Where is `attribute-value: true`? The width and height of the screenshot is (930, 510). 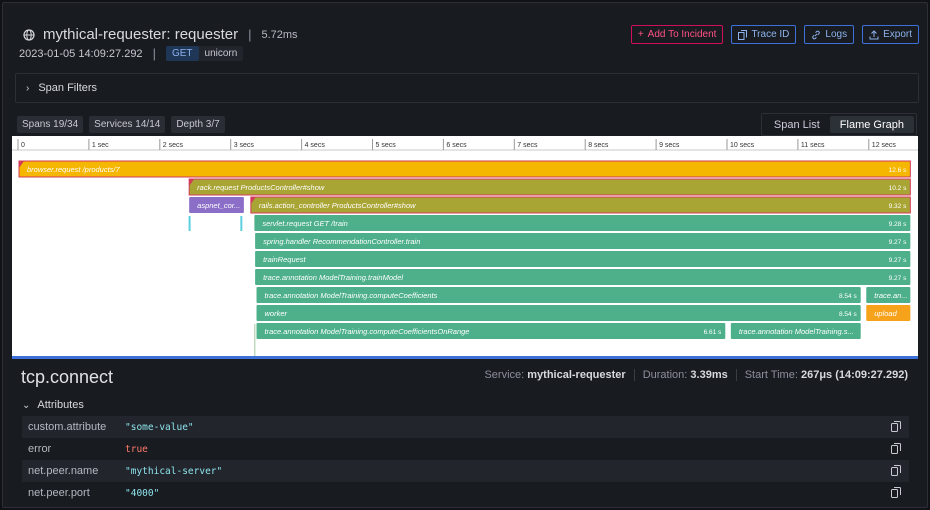 attribute-value: true is located at coordinates (136, 449).